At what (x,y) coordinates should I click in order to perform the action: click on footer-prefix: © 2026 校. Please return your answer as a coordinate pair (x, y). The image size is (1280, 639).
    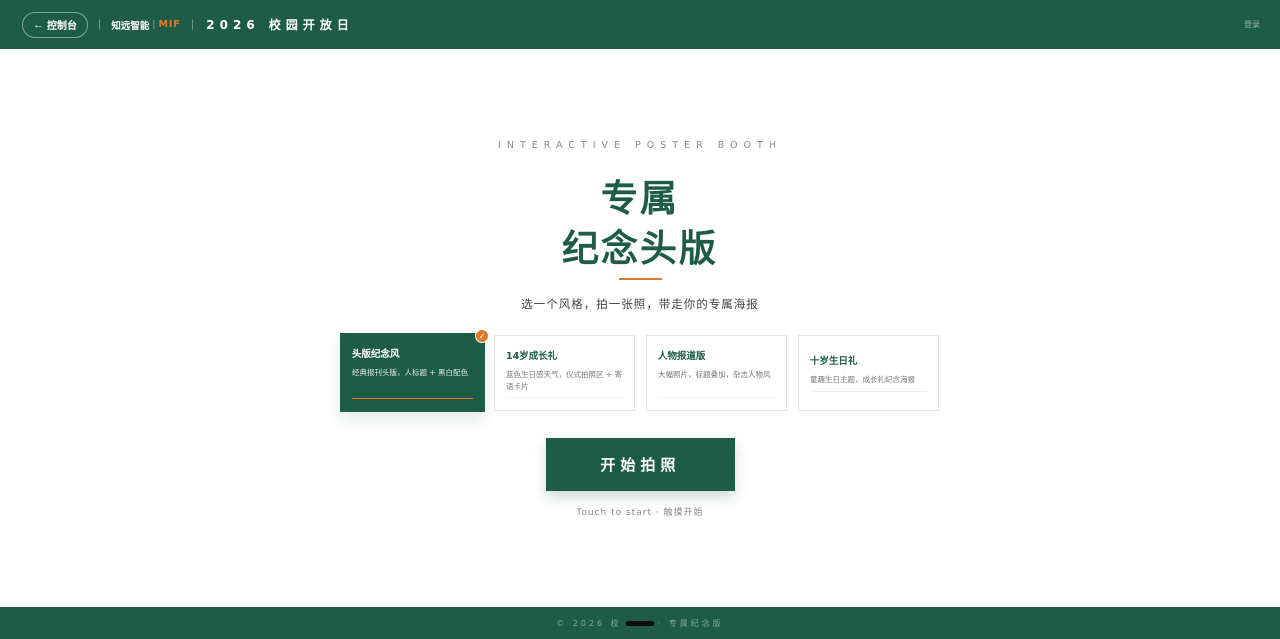
    Looking at the image, I should click on (589, 623).